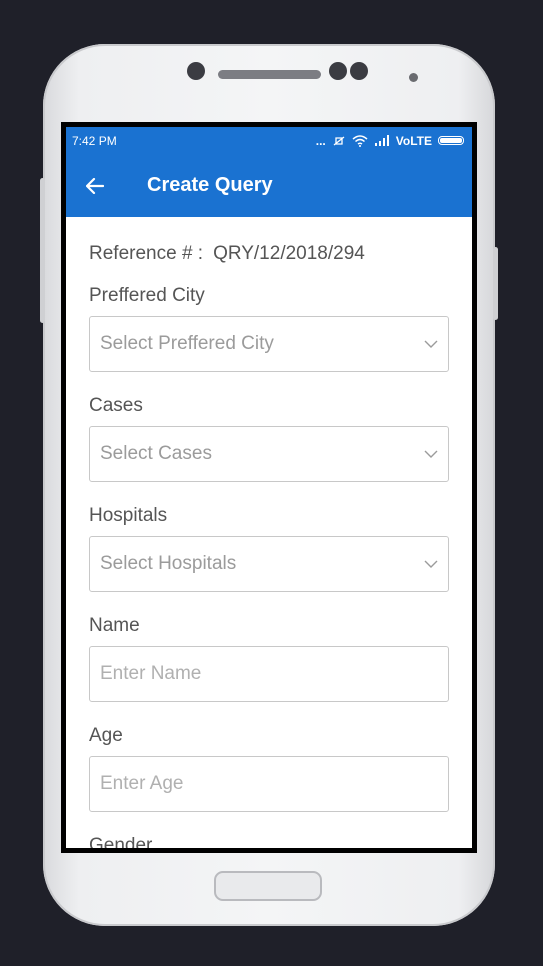 This screenshot has height=966, width=543. What do you see at coordinates (146, 253) in the screenshot?
I see `reference-label: Reference # :` at bounding box center [146, 253].